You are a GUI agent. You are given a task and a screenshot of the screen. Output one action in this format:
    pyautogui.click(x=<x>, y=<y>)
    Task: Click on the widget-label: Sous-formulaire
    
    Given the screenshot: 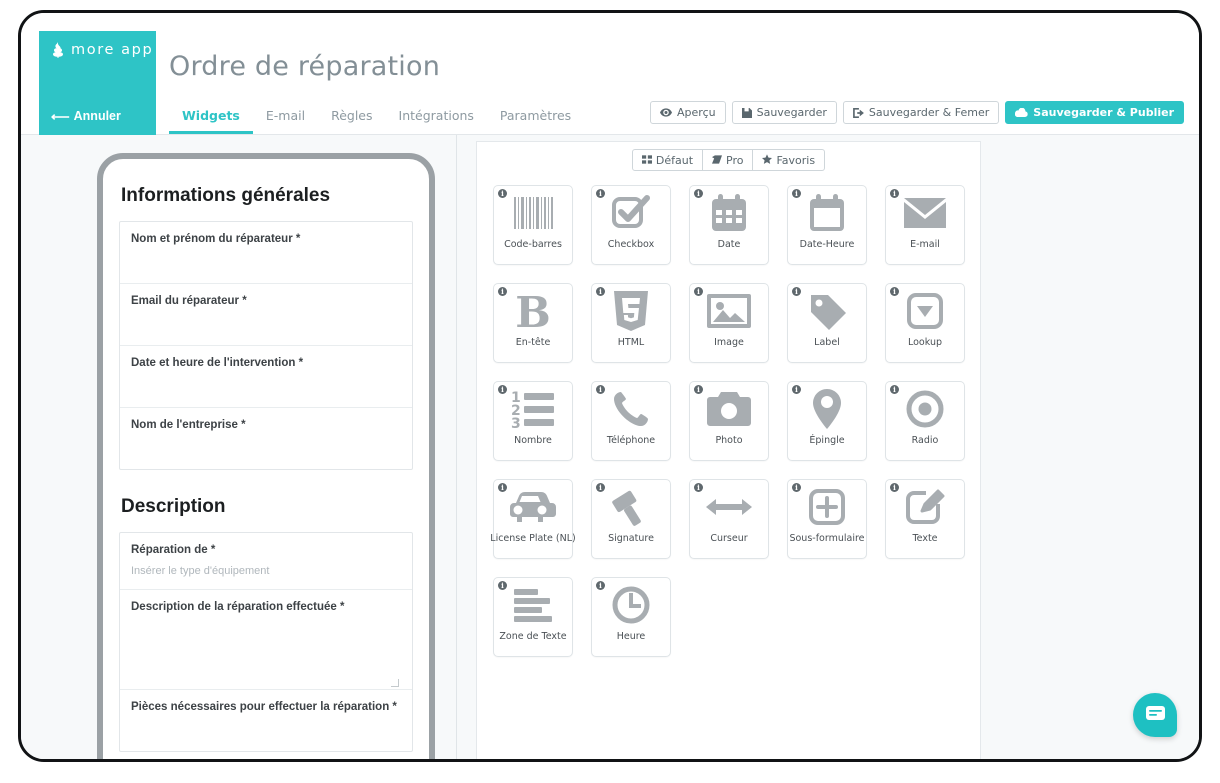 What is the action you would take?
    pyautogui.click(x=827, y=538)
    